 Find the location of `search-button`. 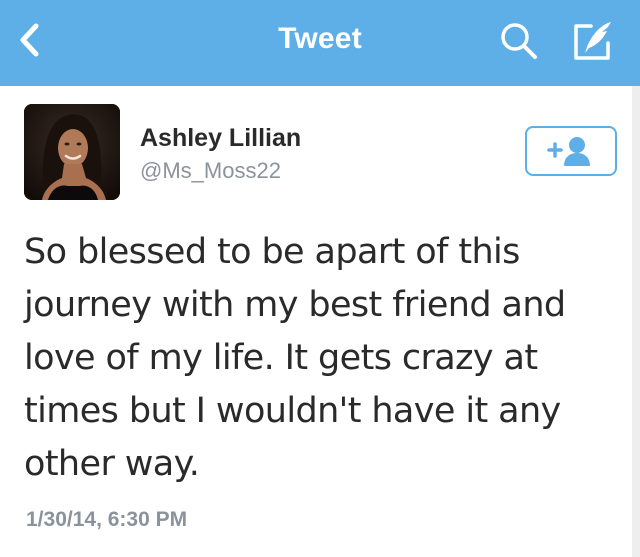

search-button is located at coordinates (519, 41).